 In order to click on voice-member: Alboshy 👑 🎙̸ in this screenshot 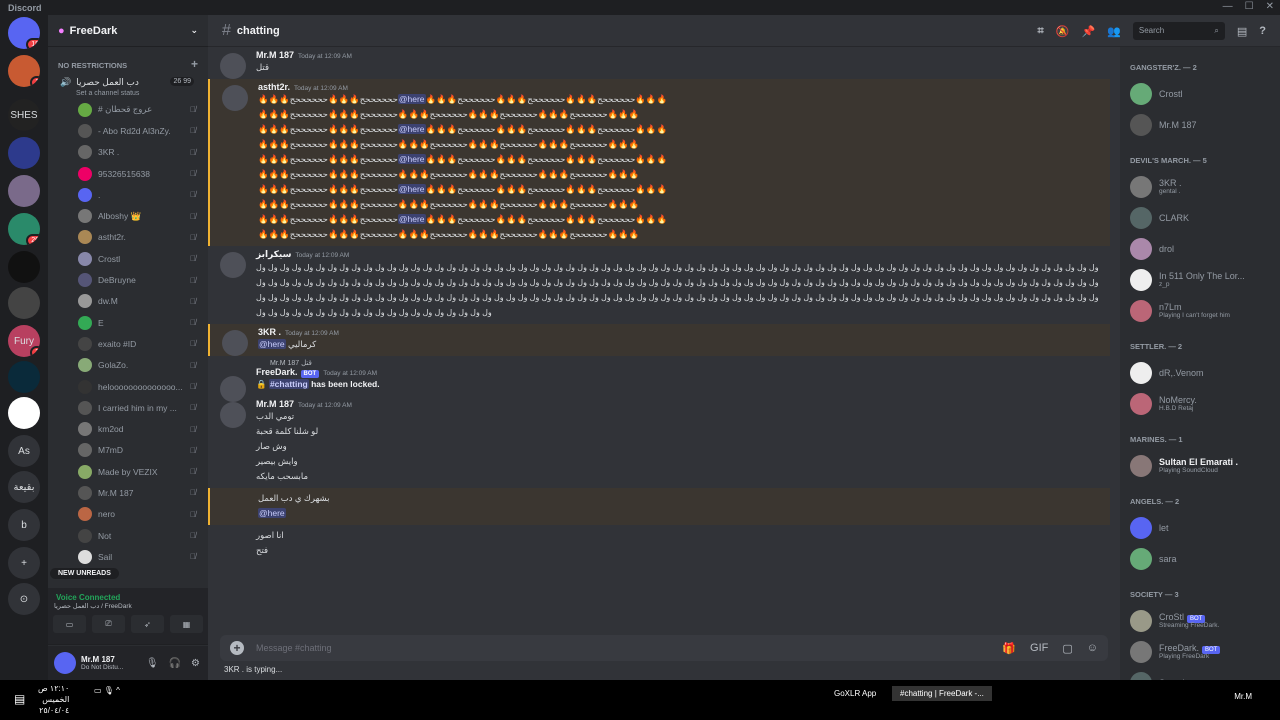, I will do `click(128, 215)`.